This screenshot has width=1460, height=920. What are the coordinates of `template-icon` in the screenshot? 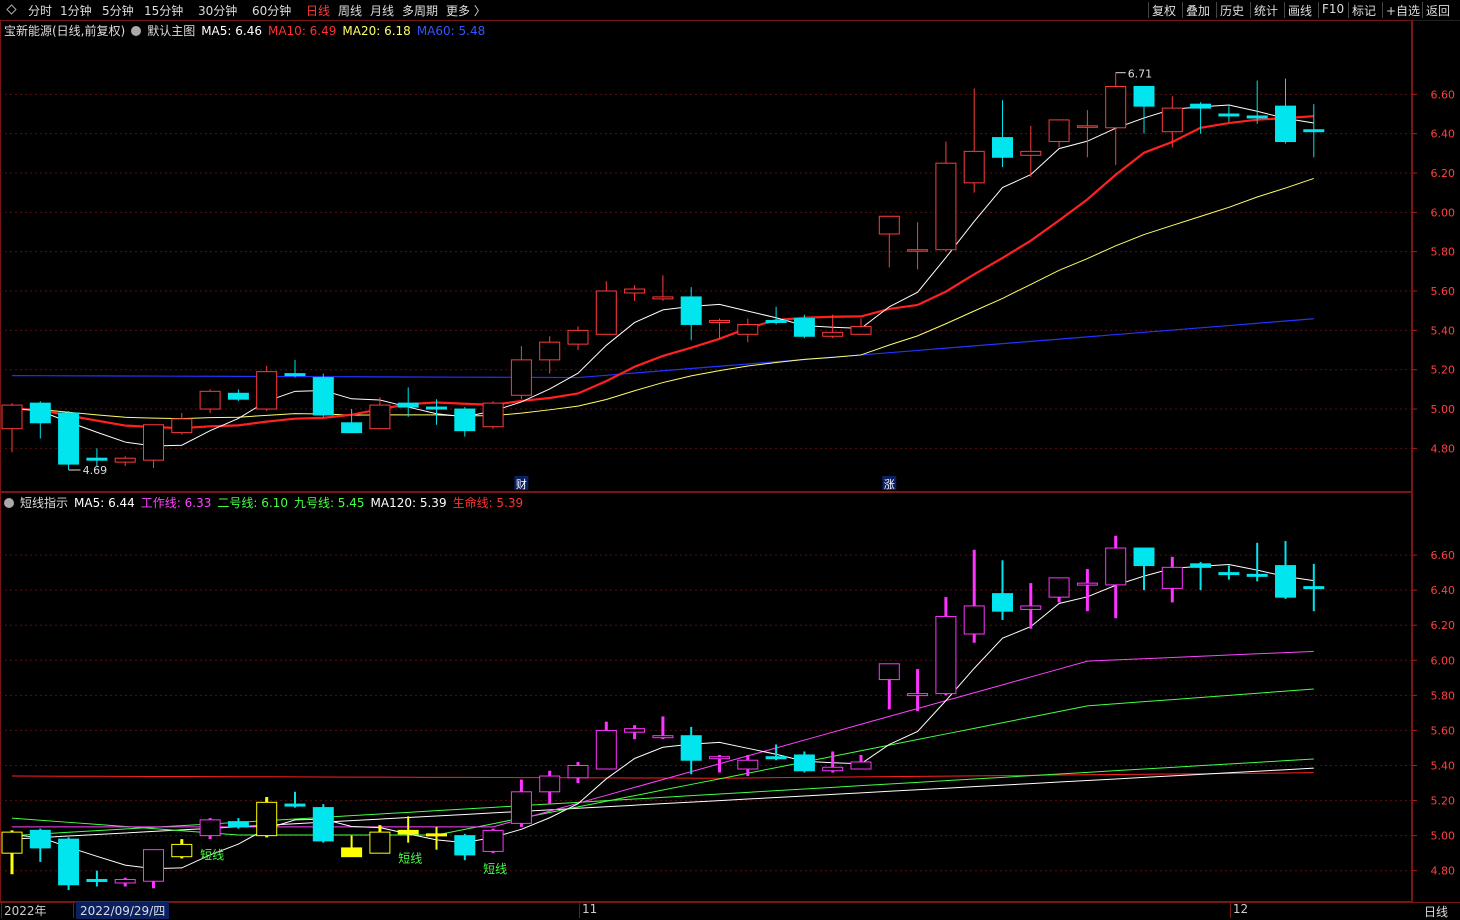 It's located at (136, 31).